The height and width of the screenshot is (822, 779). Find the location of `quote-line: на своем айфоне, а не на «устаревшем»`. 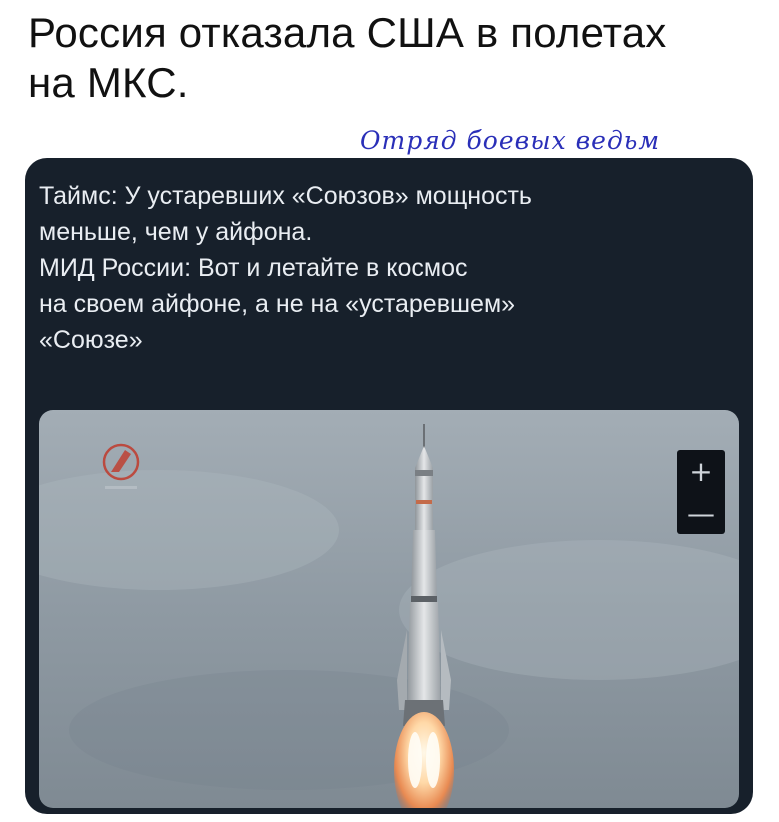

quote-line: на своем айфоне, а не на «устаревшем» is located at coordinates (277, 304).